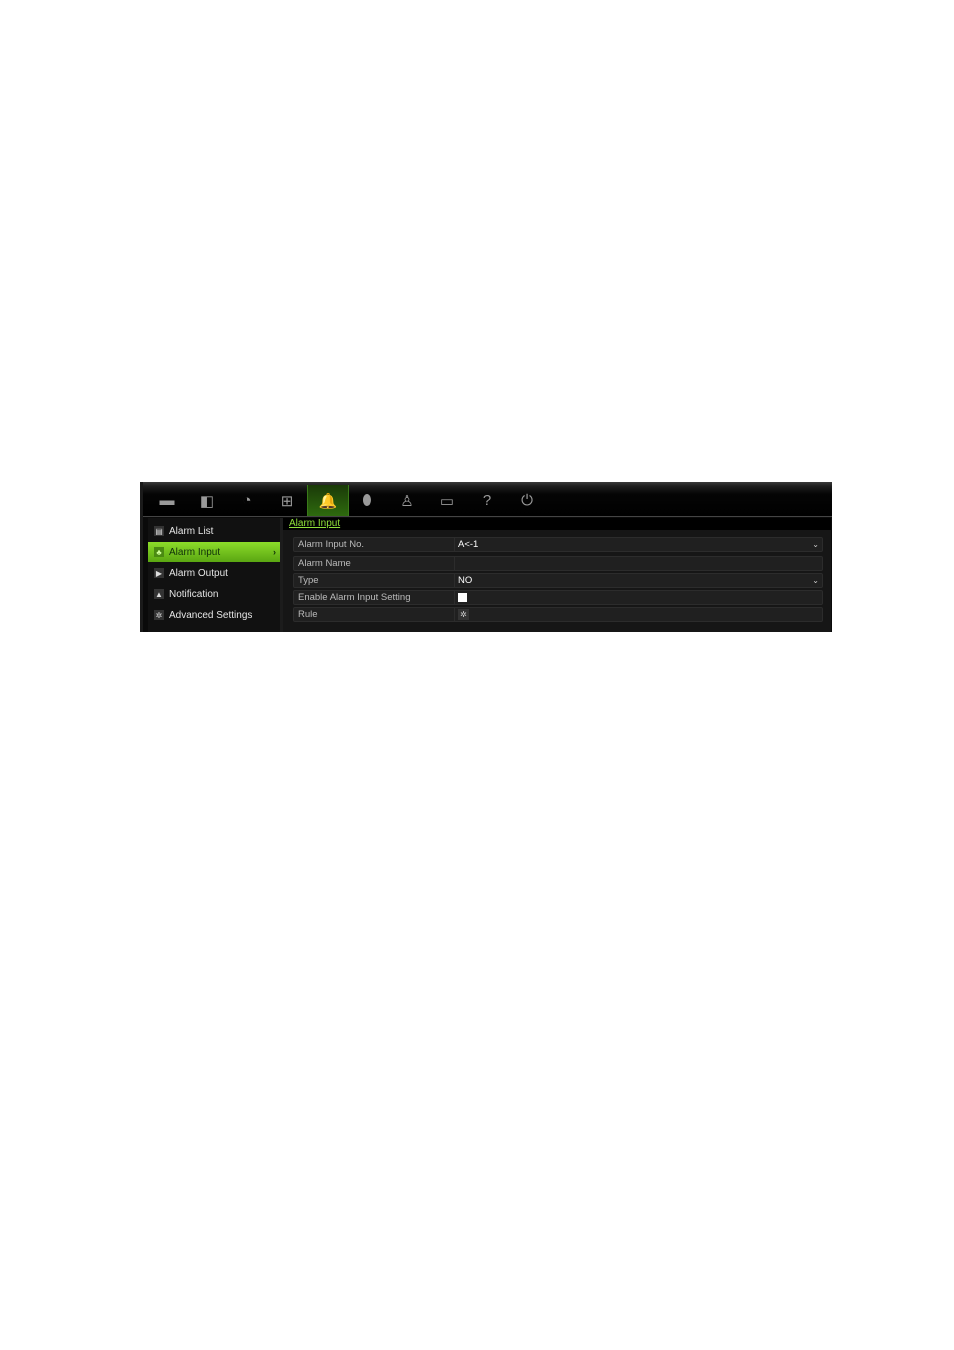 The image size is (954, 1350). Describe the element at coordinates (167, 500) in the screenshot. I see `display-icon: ▬` at that location.